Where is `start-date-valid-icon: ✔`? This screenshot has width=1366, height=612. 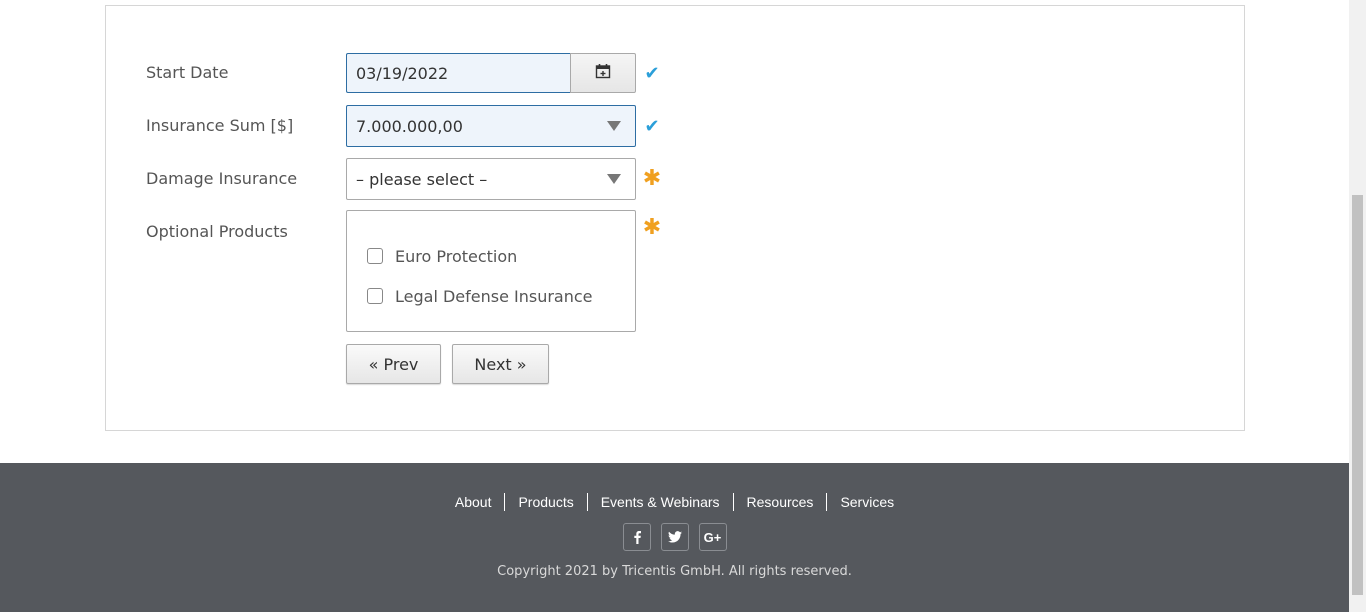 start-date-valid-icon: ✔ is located at coordinates (652, 73).